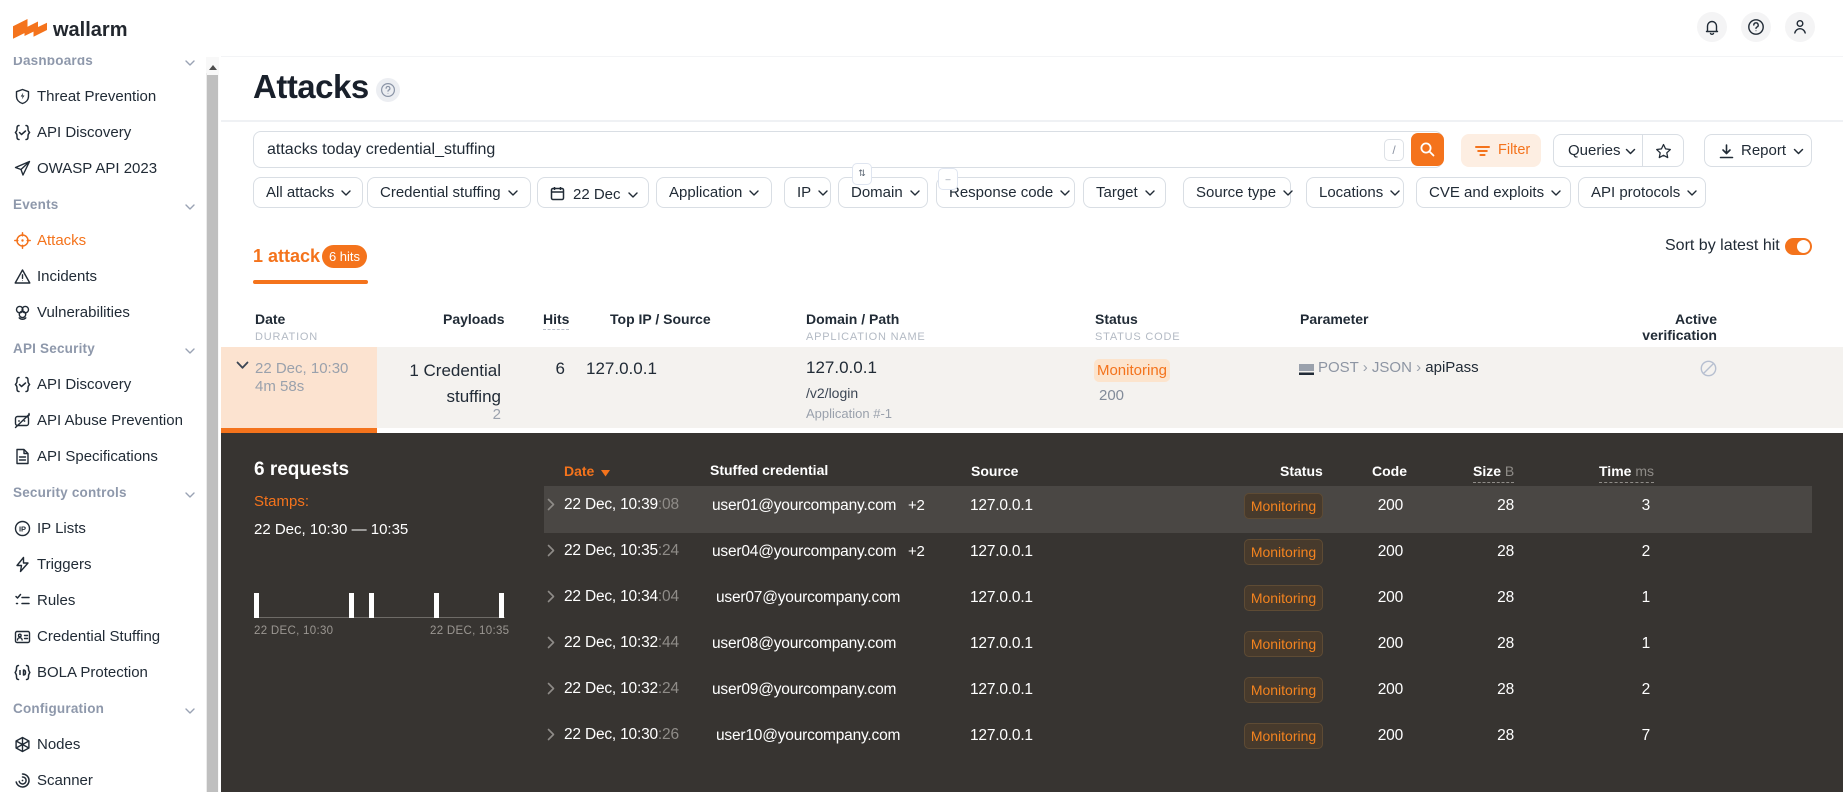 The image size is (1843, 792). What do you see at coordinates (22, 528) in the screenshot?
I see `svg-text: IP` at bounding box center [22, 528].